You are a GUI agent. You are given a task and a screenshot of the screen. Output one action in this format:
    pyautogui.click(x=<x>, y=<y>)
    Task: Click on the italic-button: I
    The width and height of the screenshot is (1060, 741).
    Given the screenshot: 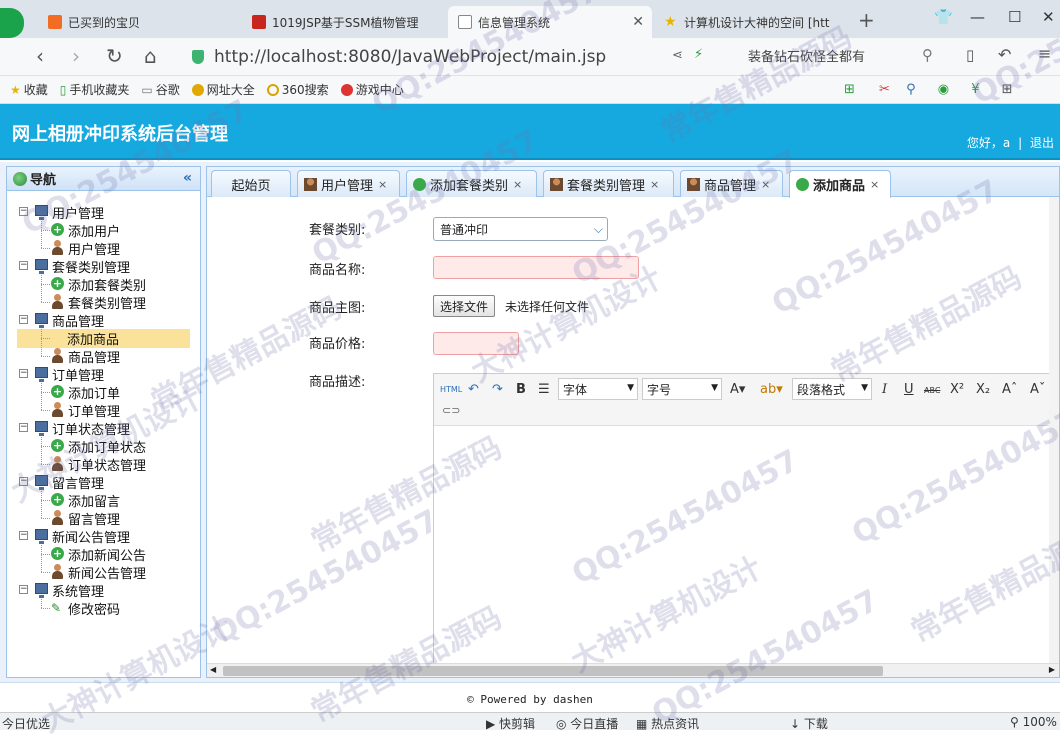 What is the action you would take?
    pyautogui.click(x=884, y=389)
    